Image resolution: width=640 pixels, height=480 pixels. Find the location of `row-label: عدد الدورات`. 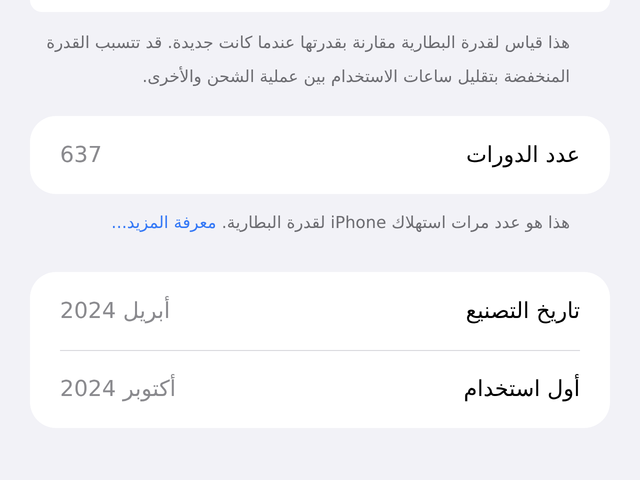

row-label: عدد الدورات is located at coordinates (523, 155).